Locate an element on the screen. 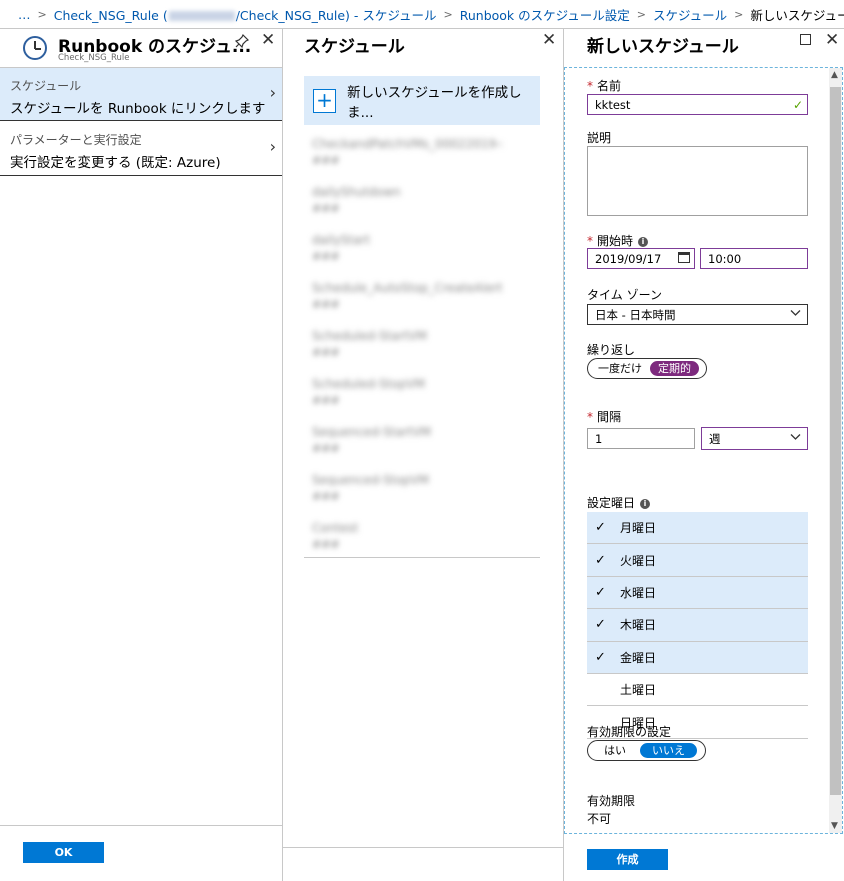 The image size is (844, 881). scroll-down-icon: ▼ is located at coordinates (834, 826).